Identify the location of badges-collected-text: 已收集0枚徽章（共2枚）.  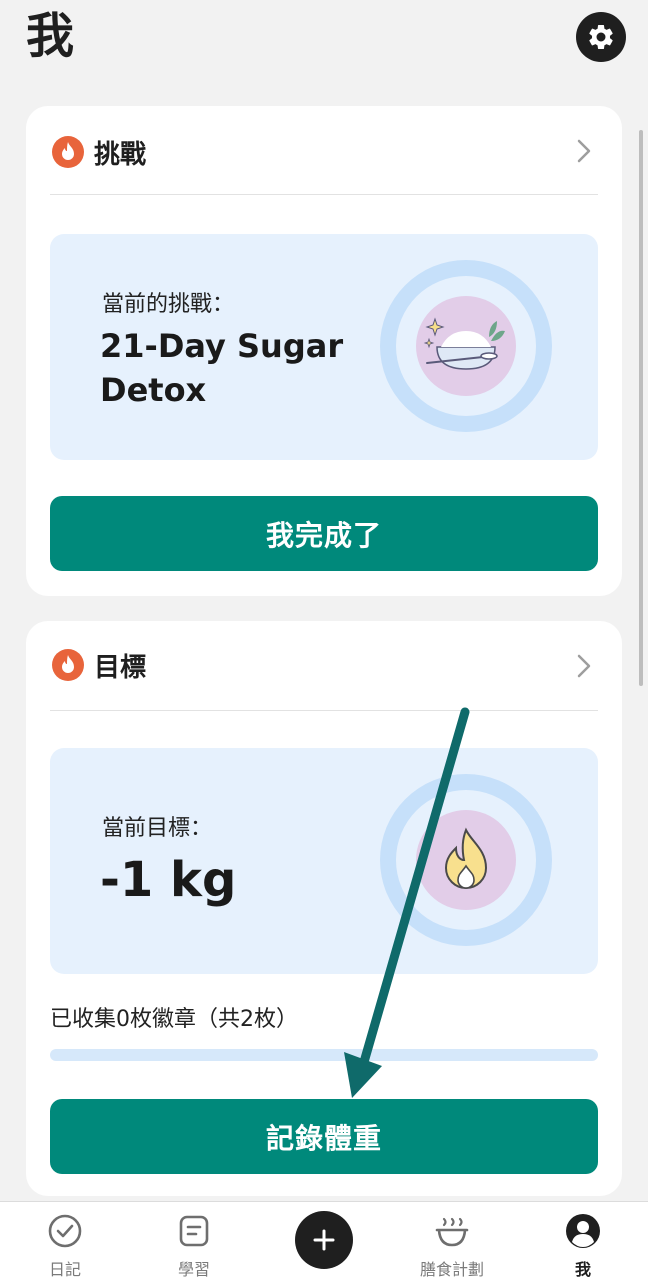
(174, 1019).